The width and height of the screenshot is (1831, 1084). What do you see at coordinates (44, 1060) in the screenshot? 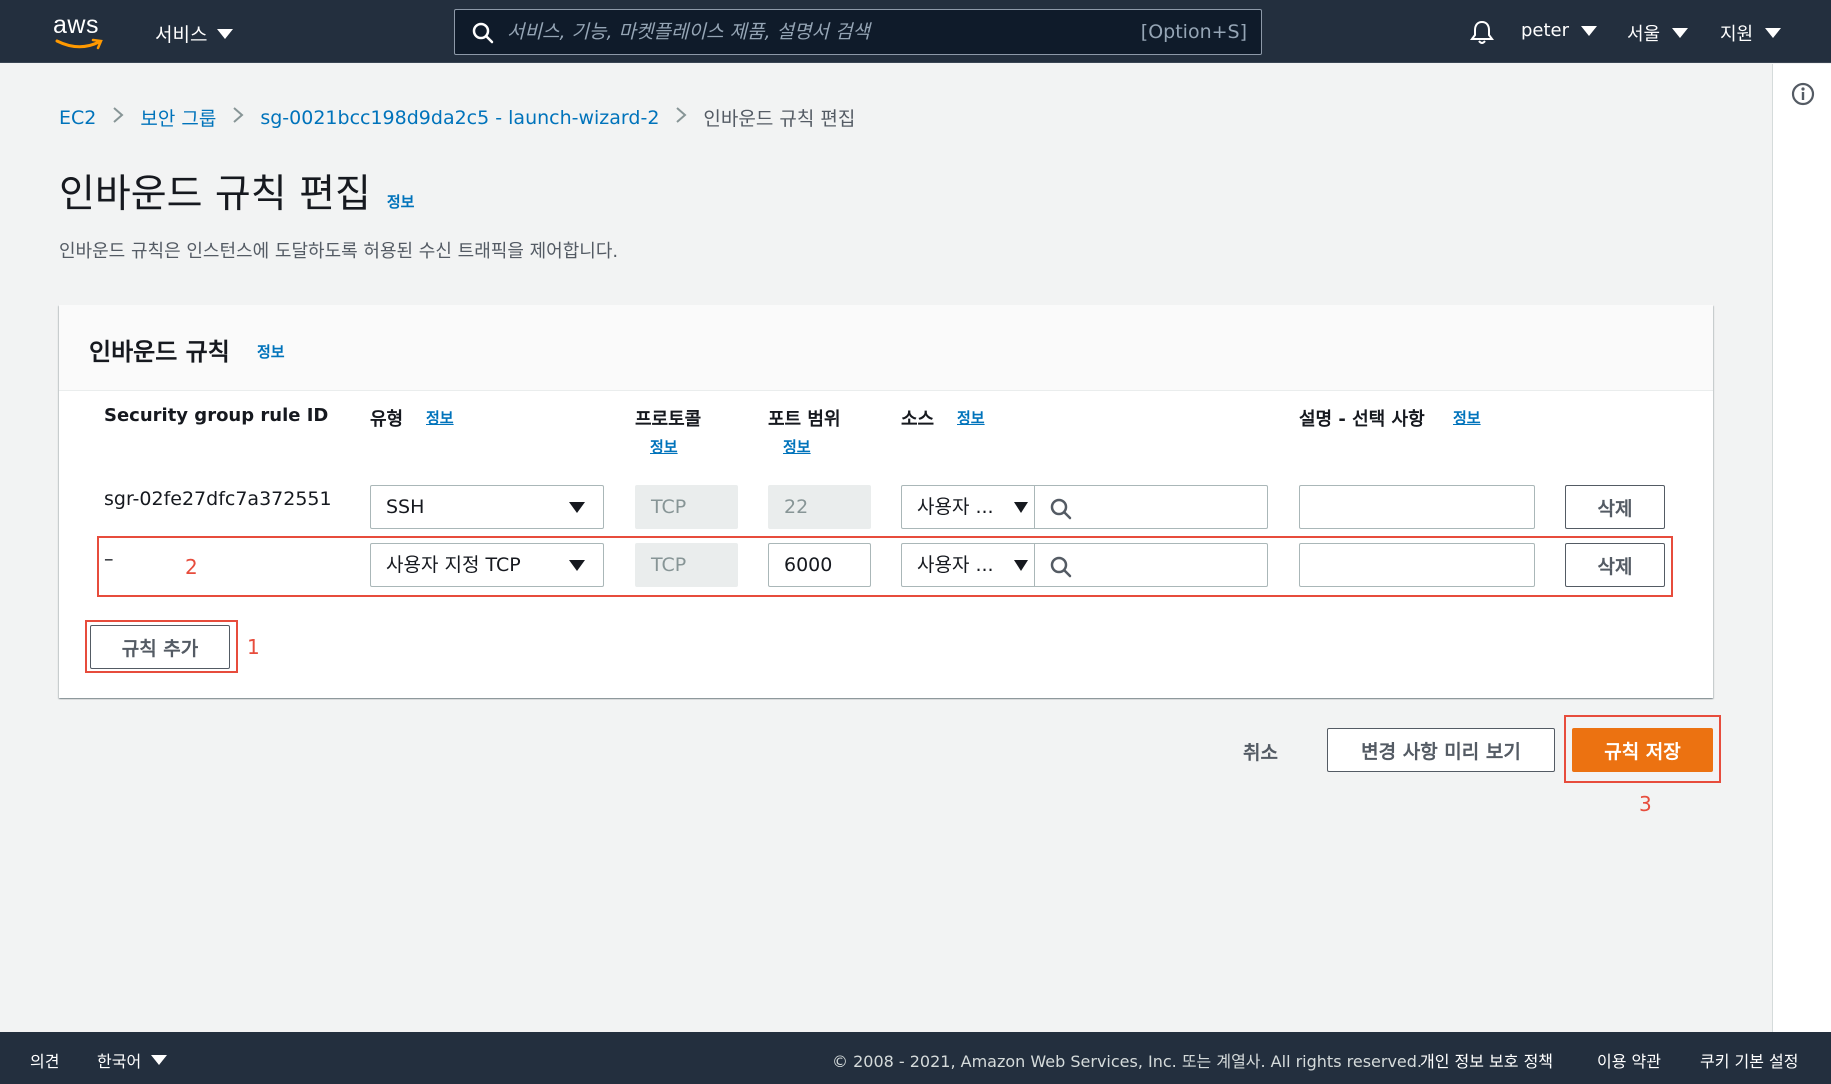
I see `feedback-link: 의견` at bounding box center [44, 1060].